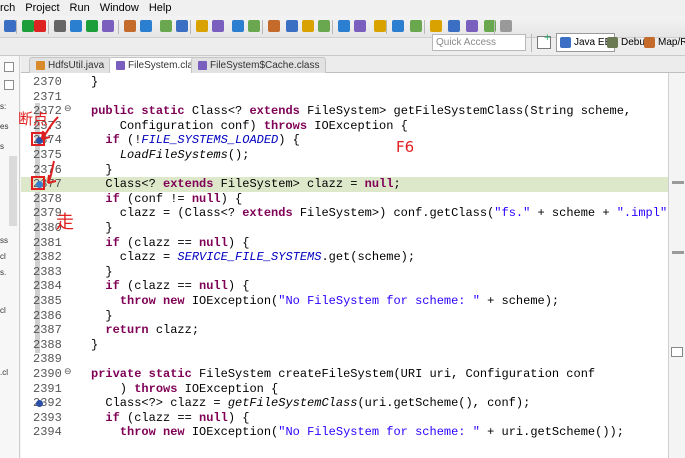 The width and height of the screenshot is (685, 458). I want to click on code-line: 2374 if (!FILE_SYSTEMS_LOADED) {, so click(344, 140).